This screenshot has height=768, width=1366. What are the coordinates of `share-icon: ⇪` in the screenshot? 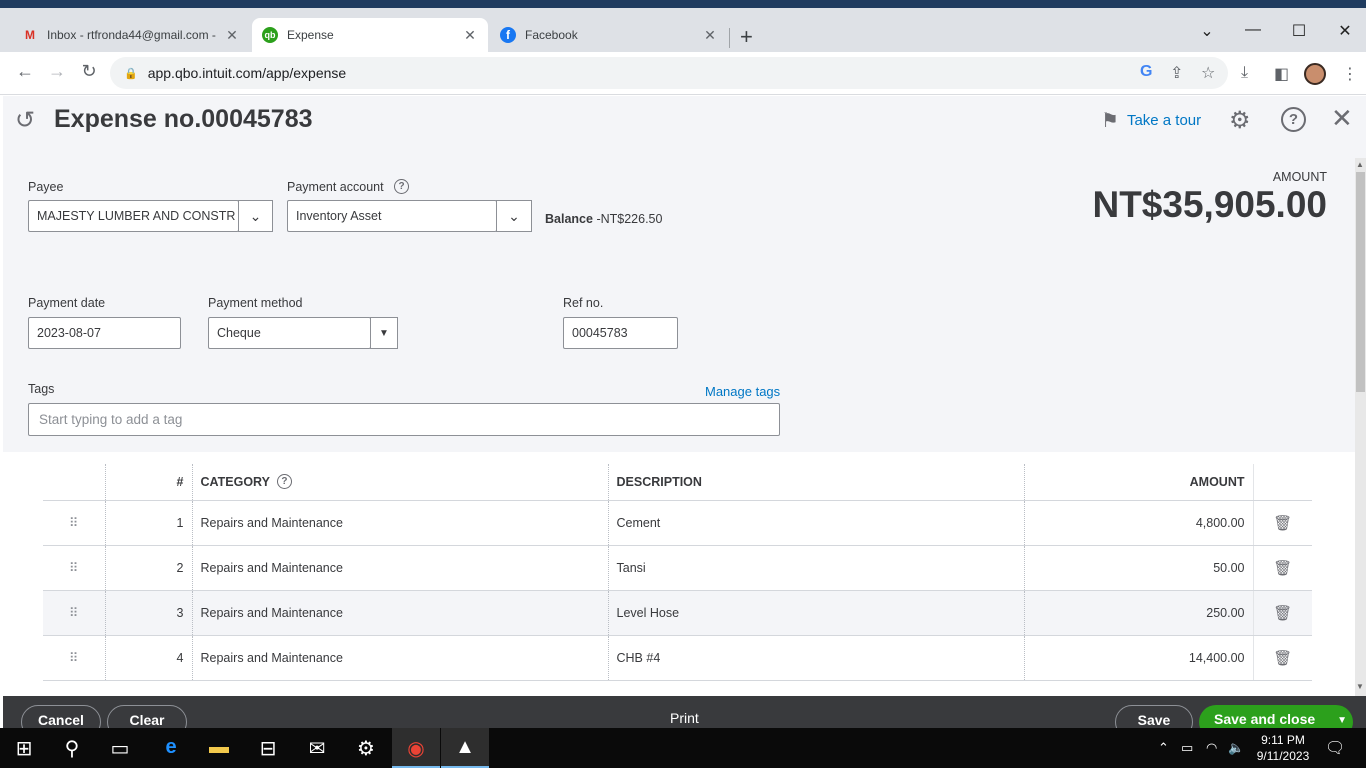 It's located at (1176, 73).